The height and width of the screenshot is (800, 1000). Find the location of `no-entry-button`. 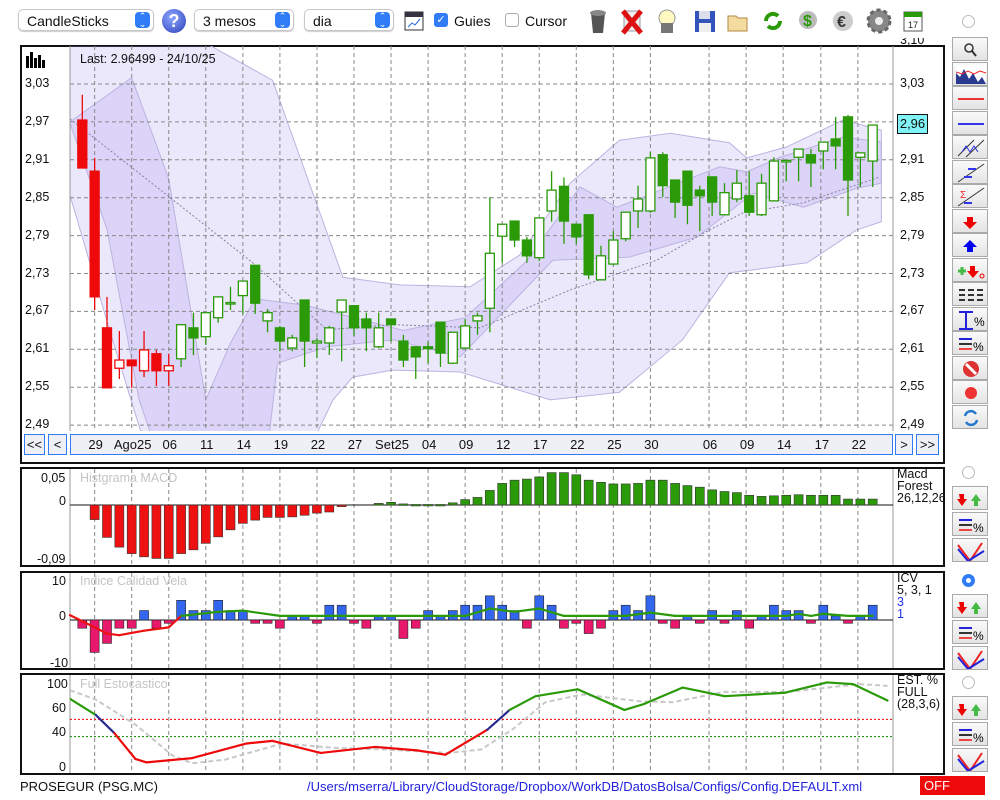

no-entry-button is located at coordinates (970, 367).